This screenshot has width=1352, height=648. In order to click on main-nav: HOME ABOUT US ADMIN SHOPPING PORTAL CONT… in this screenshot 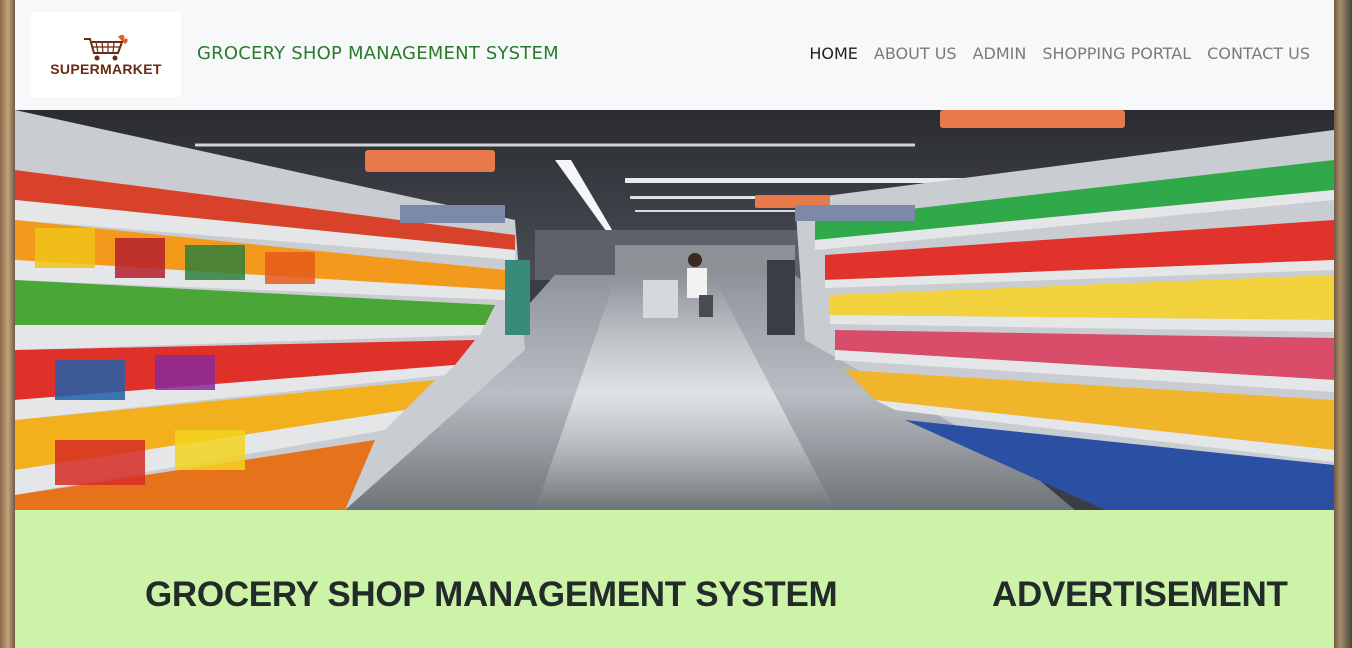, I will do `click(1059, 53)`.